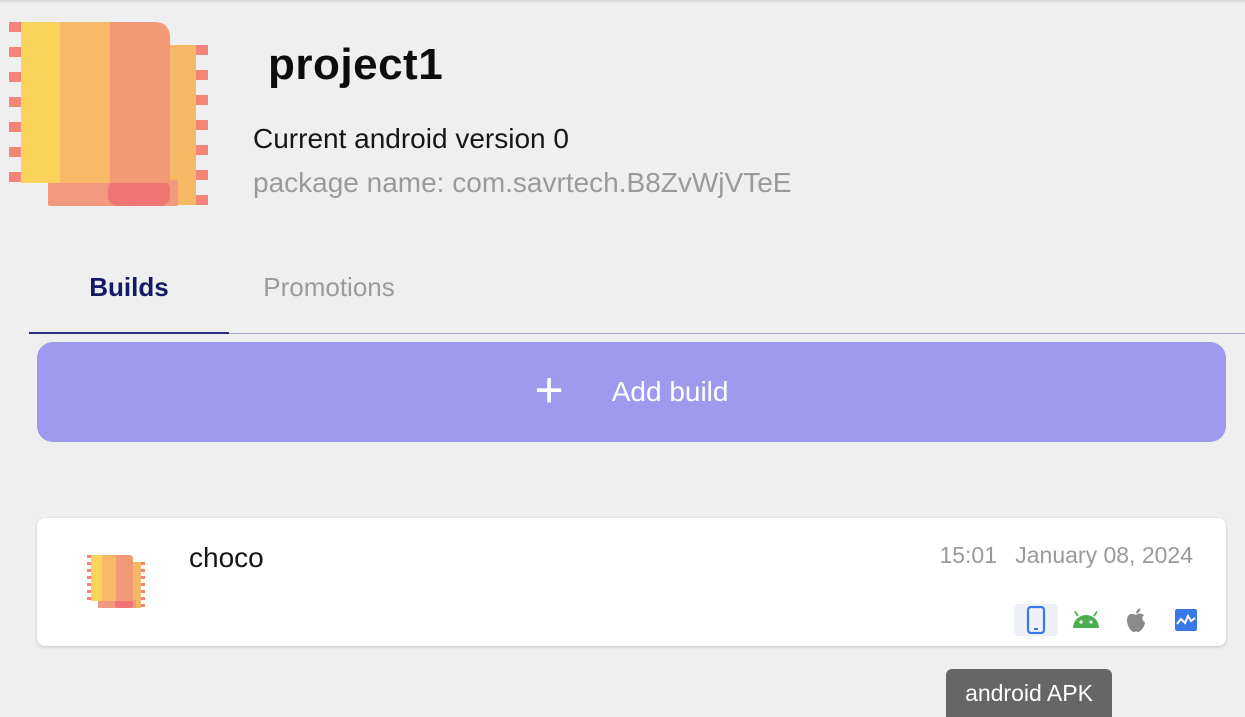  I want to click on package-name-text: package name: com.savrtech.B8ZvWjVTeE, so click(522, 182).